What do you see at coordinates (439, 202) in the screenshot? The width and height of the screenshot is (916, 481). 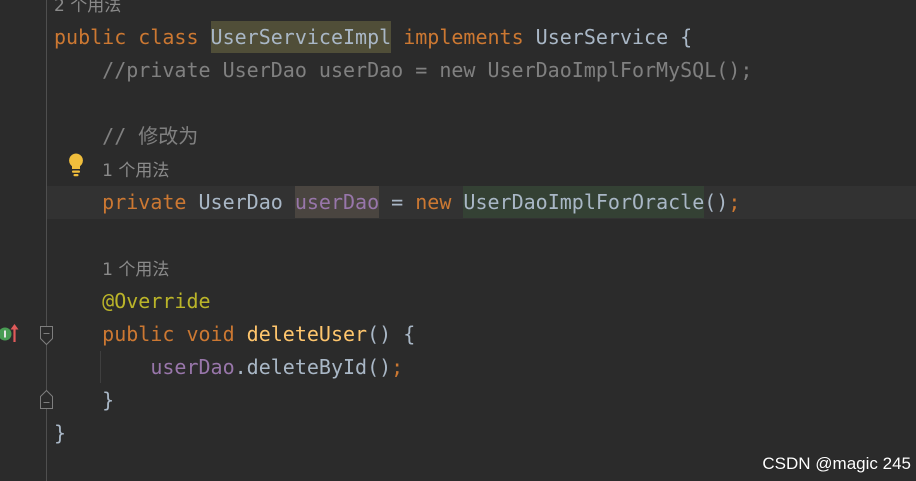 I see `code-token: new` at bounding box center [439, 202].